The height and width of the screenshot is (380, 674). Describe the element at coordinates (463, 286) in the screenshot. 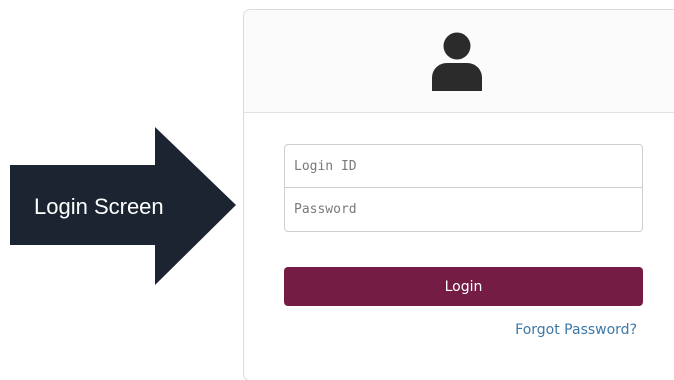

I see `login-button: Login` at that location.